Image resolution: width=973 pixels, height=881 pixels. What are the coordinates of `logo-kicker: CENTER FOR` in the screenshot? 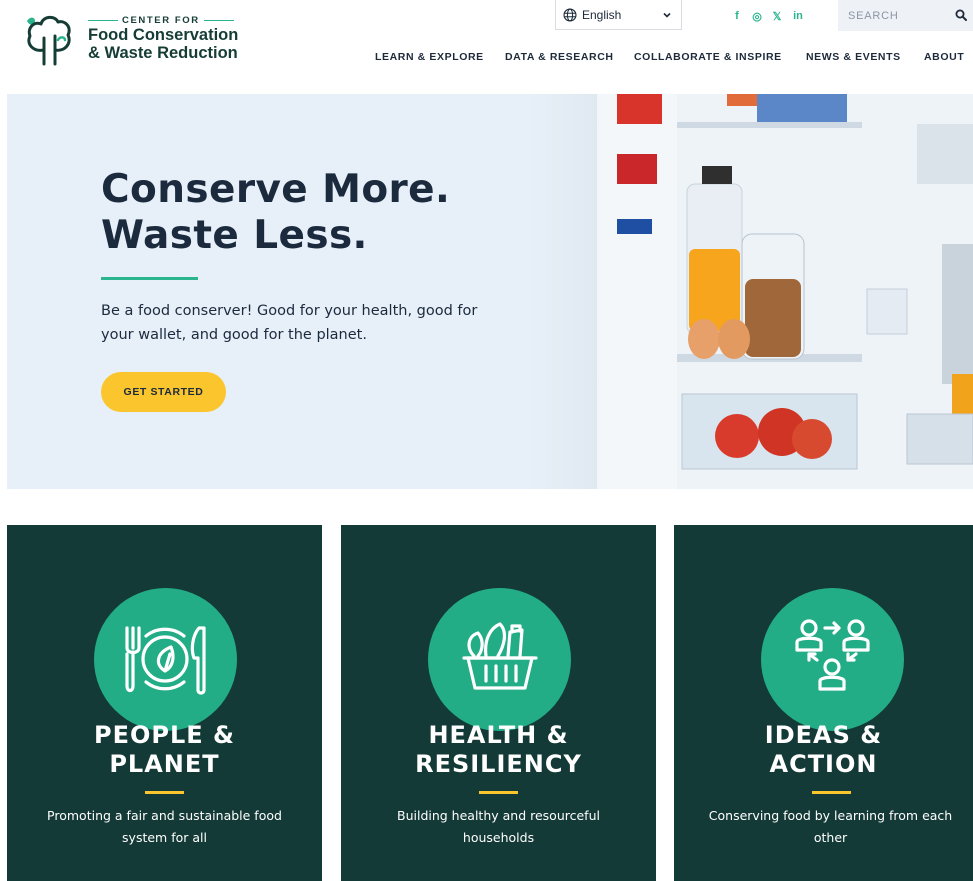 It's located at (163, 20).